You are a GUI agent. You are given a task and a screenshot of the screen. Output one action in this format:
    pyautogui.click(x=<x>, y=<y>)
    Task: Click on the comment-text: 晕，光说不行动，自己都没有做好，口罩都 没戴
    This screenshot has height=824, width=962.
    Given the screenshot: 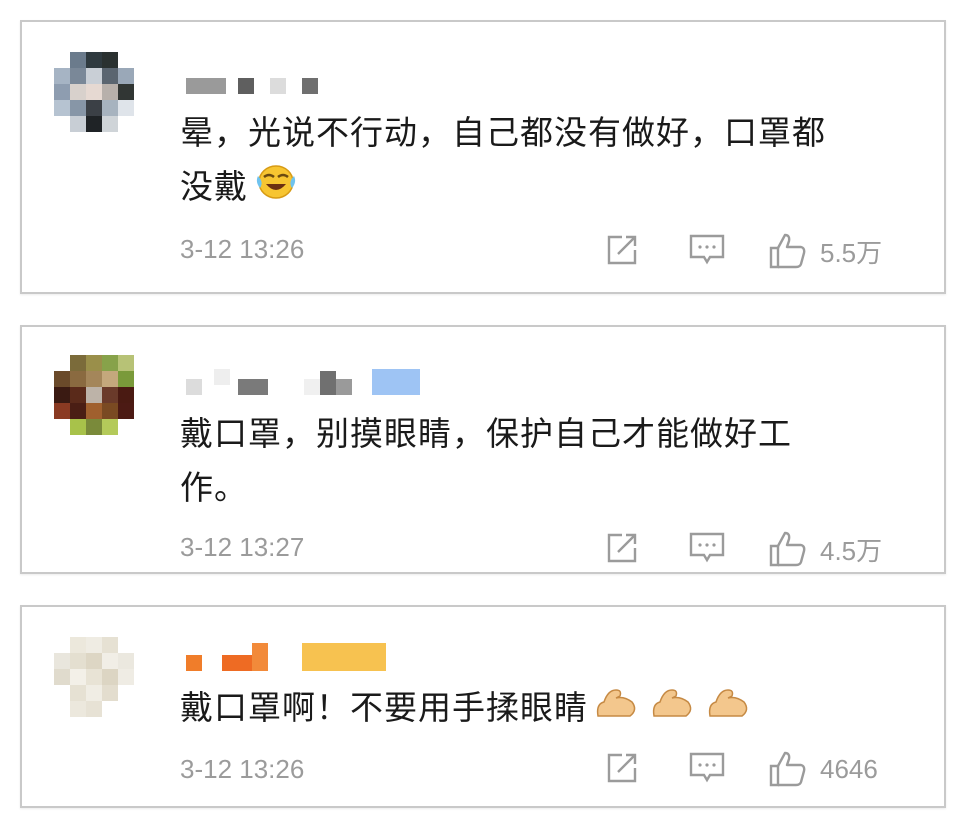 What is the action you would take?
    pyautogui.click(x=542, y=161)
    